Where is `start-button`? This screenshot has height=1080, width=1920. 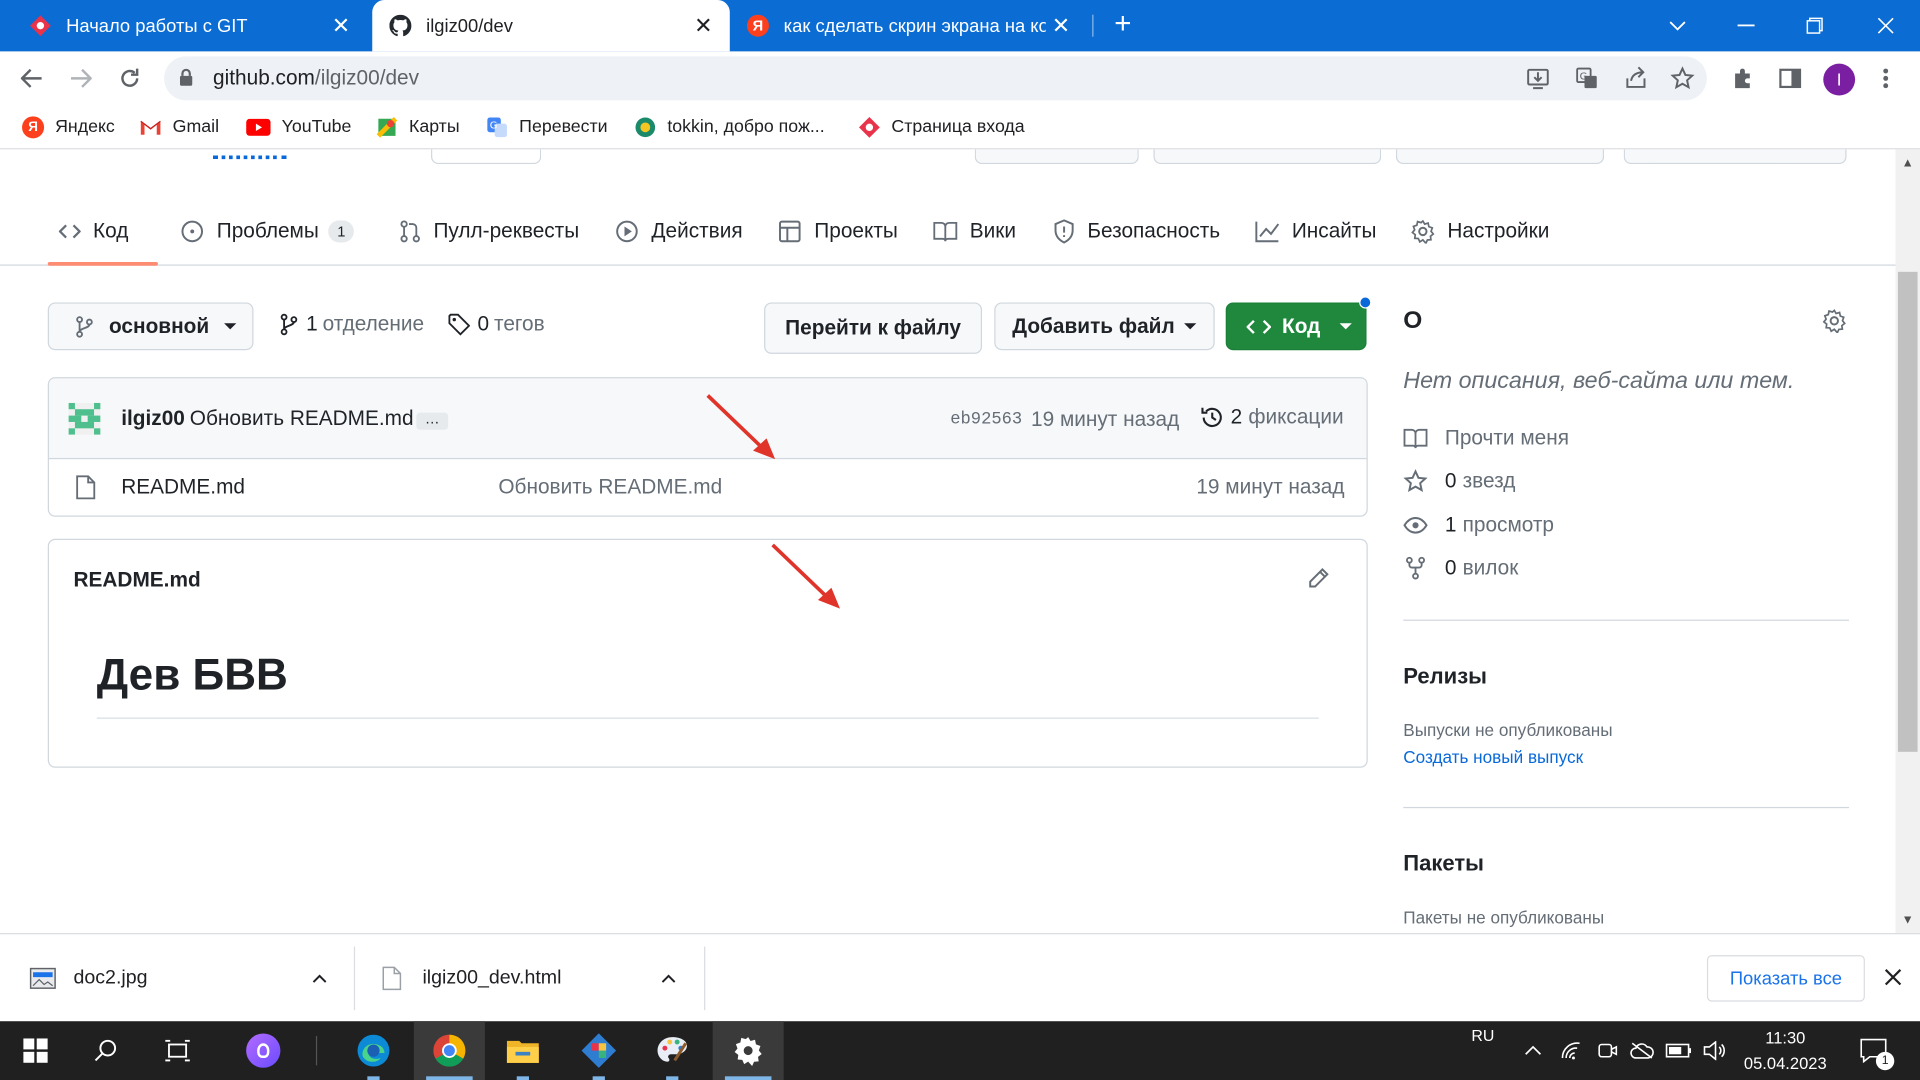
start-button is located at coordinates (35, 1050).